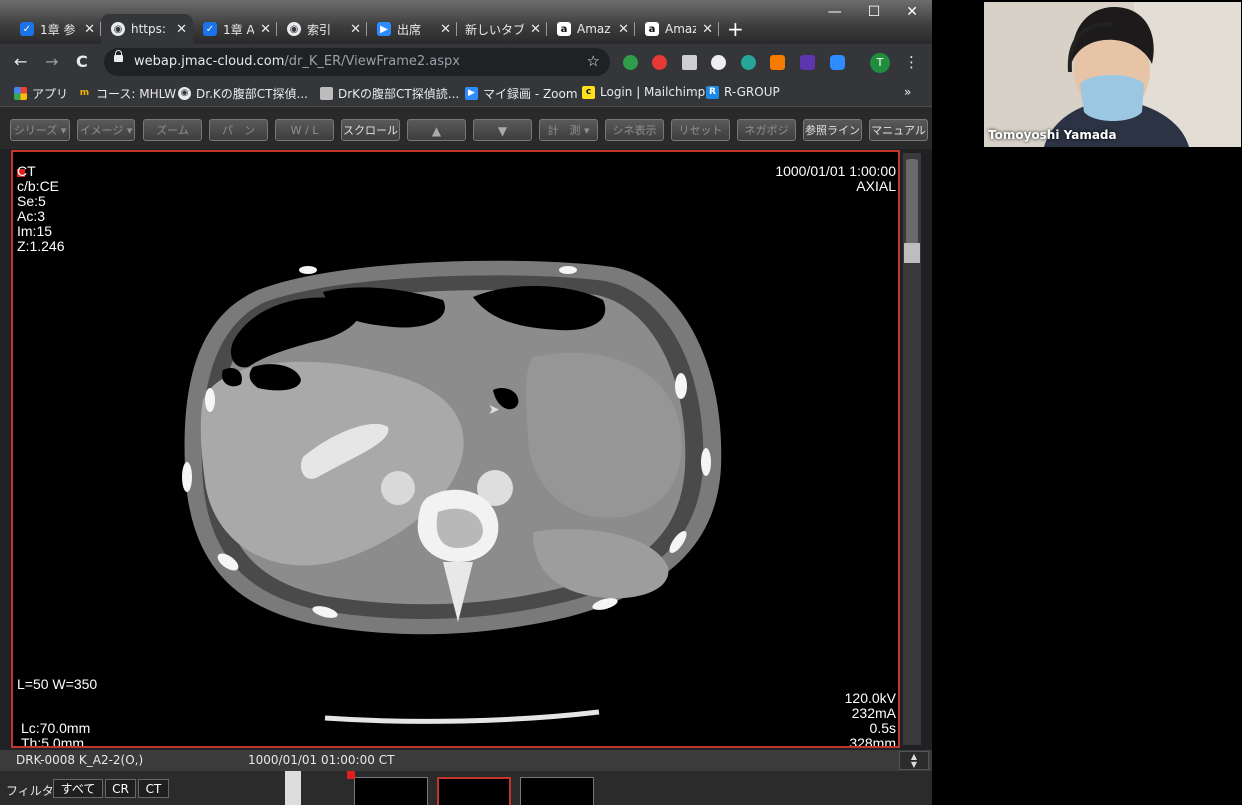  Describe the element at coordinates (38, 186) in the screenshot. I see `overlay-contrast: c/b:CE` at that location.